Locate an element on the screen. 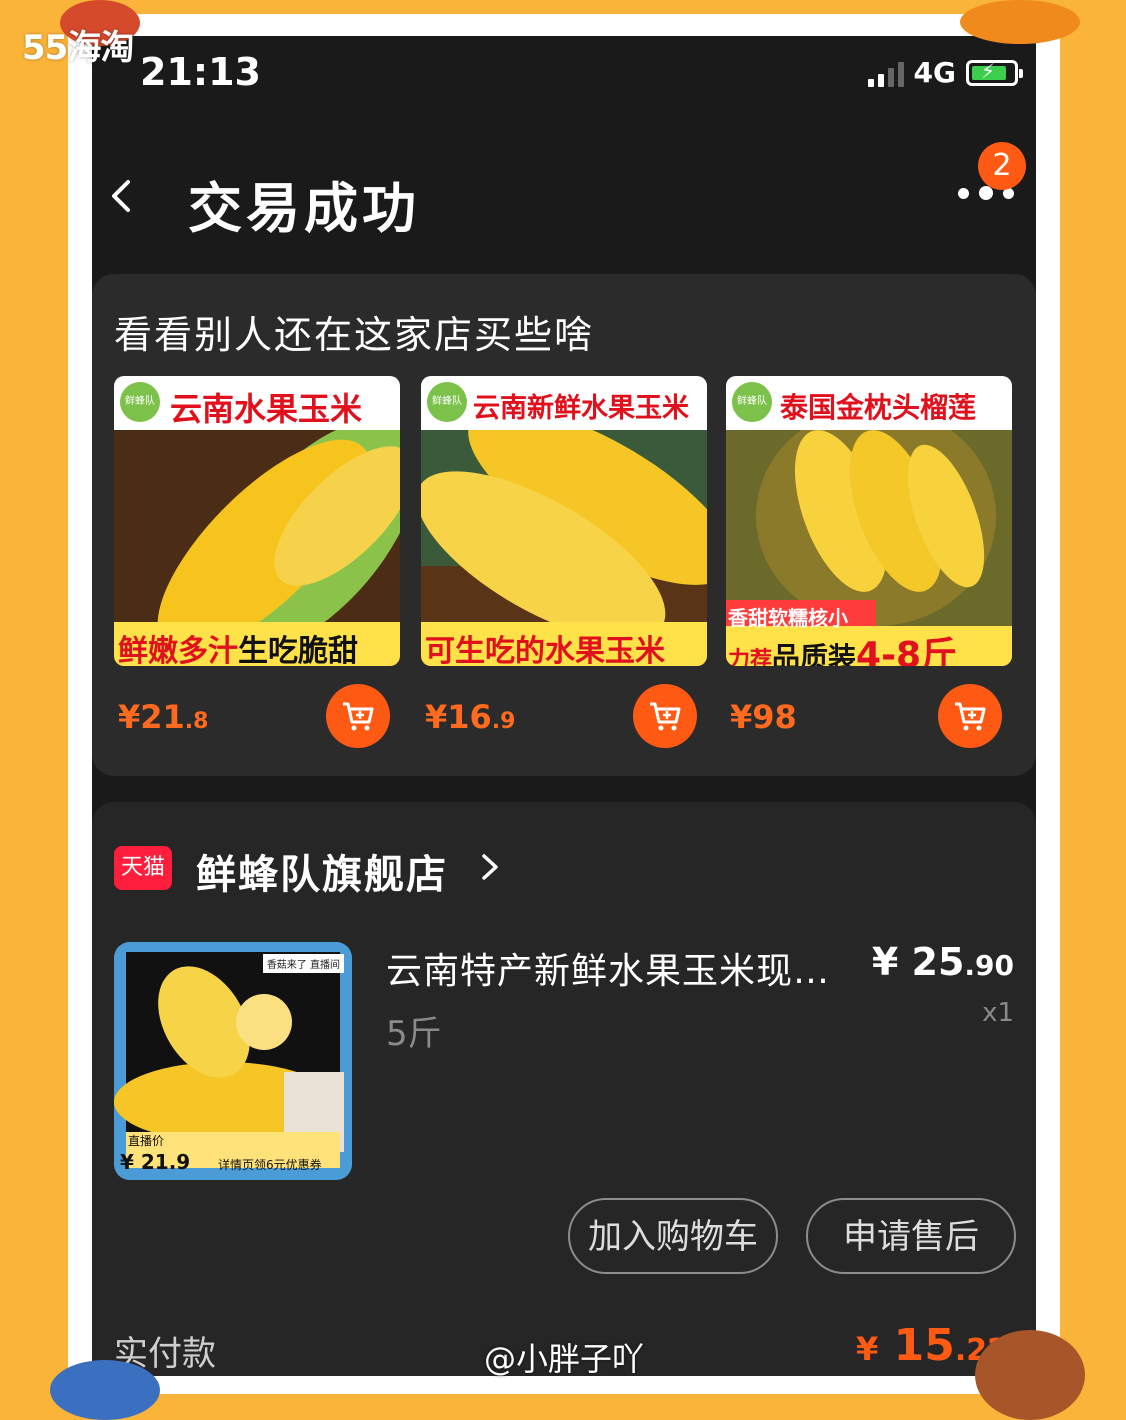 The width and height of the screenshot is (1126, 1420). status-time: 21:13 is located at coordinates (200, 72).